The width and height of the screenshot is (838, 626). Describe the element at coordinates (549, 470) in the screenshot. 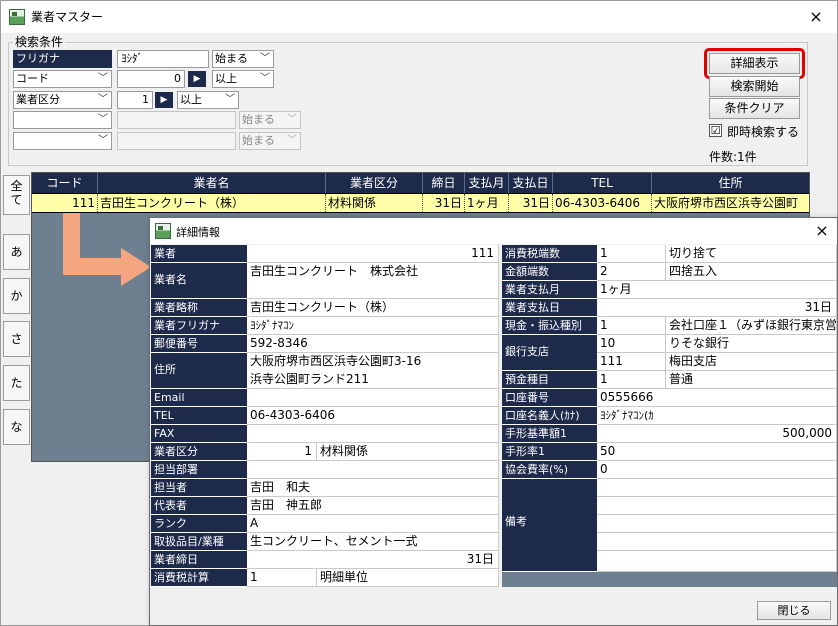

I see `label: 協会費率(%)` at that location.